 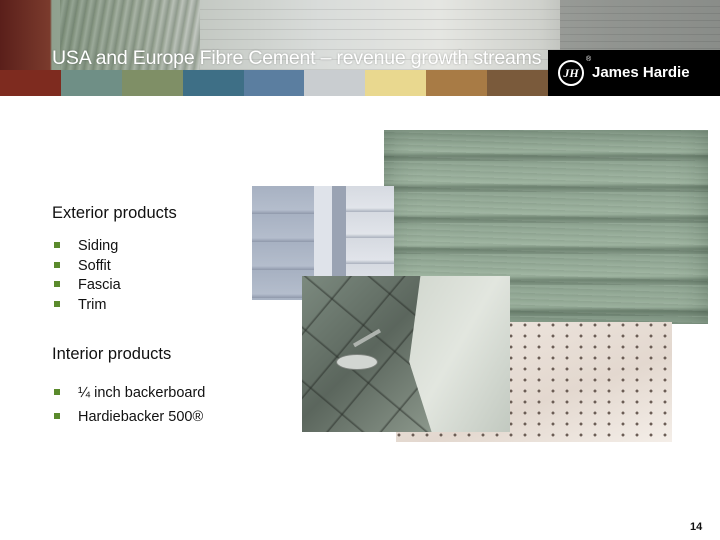 I want to click on shower-head-icon, so click(x=357, y=362).